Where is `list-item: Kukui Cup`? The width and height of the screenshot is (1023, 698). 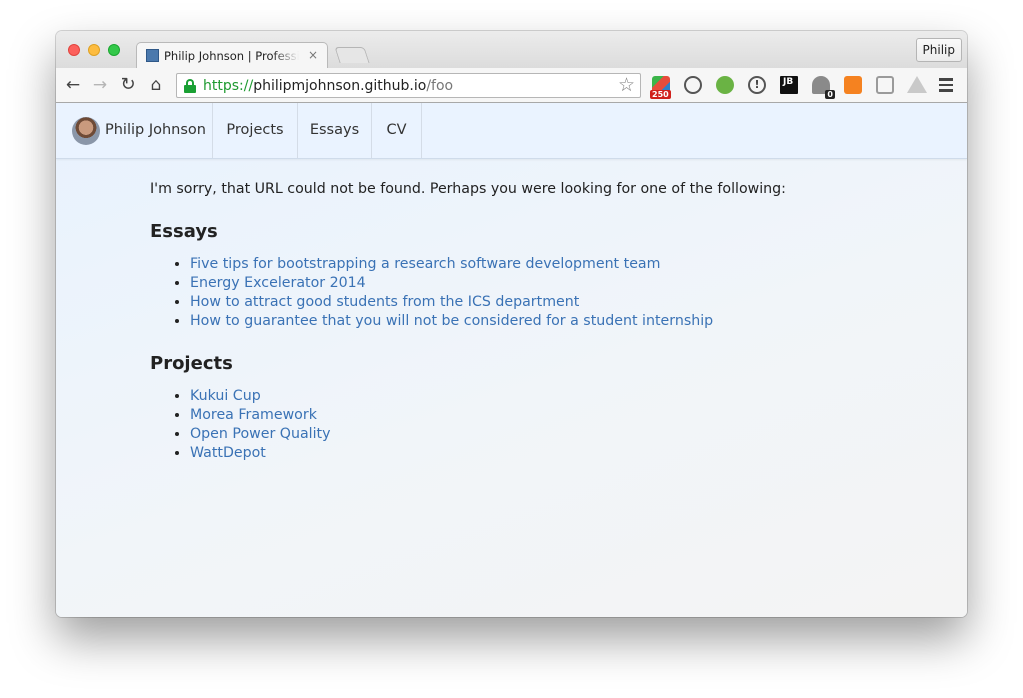 list-item: Kukui Cup is located at coordinates (530, 396).